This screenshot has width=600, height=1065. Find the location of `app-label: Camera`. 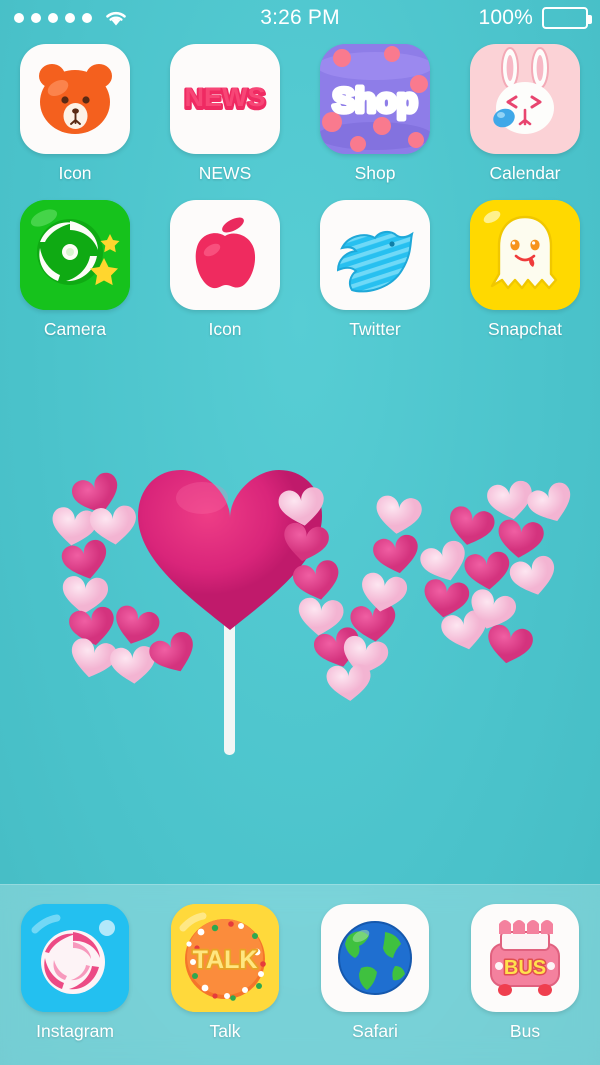

app-label: Camera is located at coordinates (75, 329).